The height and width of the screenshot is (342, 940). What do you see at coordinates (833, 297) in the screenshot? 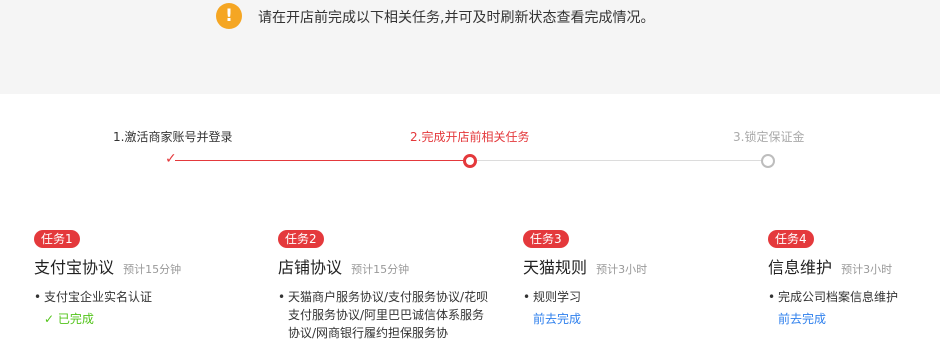
I see `task-item: • 完成公司档案信息维护` at bounding box center [833, 297].